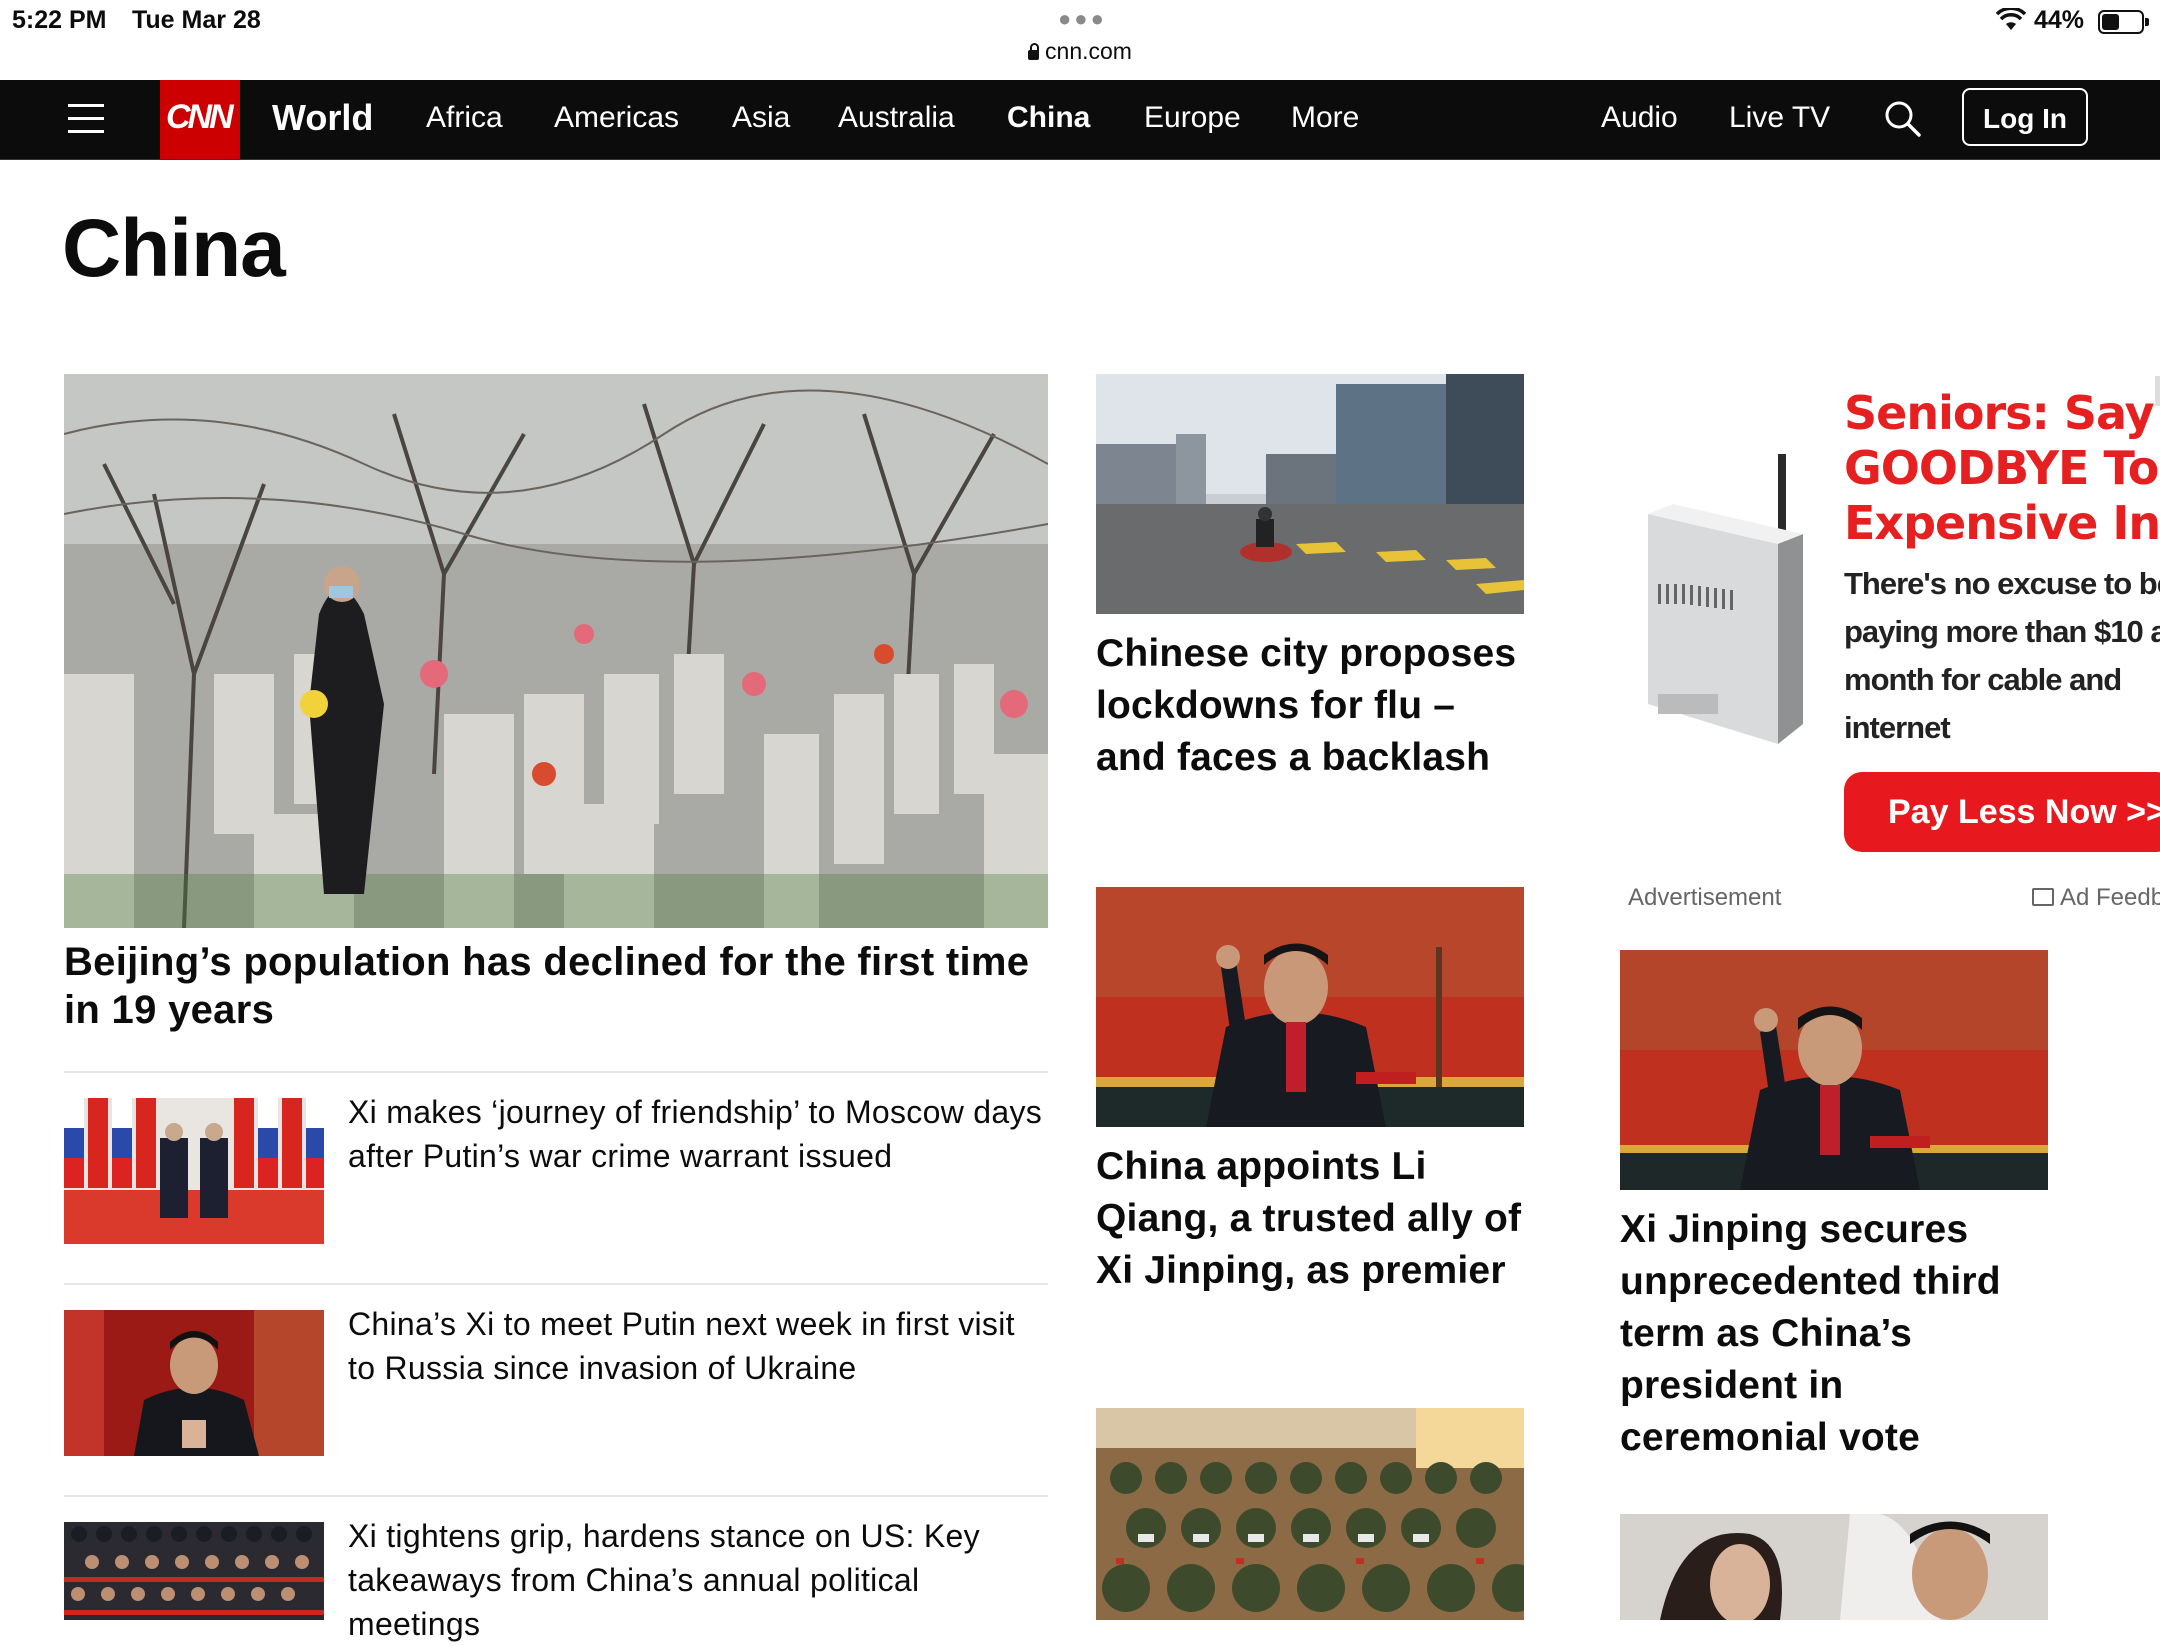 The image size is (2160, 1646). Describe the element at coordinates (1325, 118) in the screenshot. I see `nav-item-more: More` at that location.